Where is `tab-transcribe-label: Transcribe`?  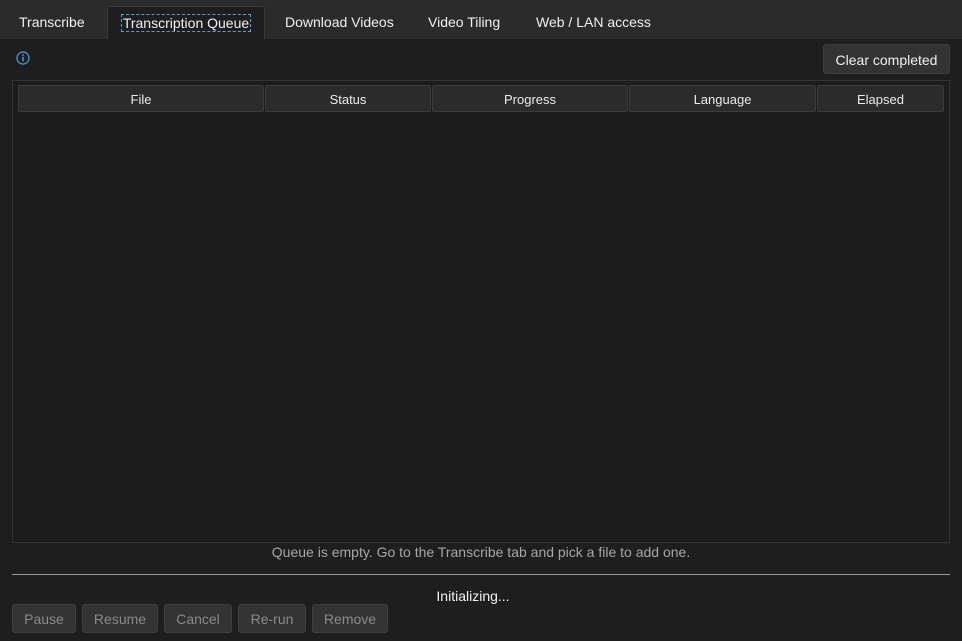 tab-transcribe-label: Transcribe is located at coordinates (52, 22).